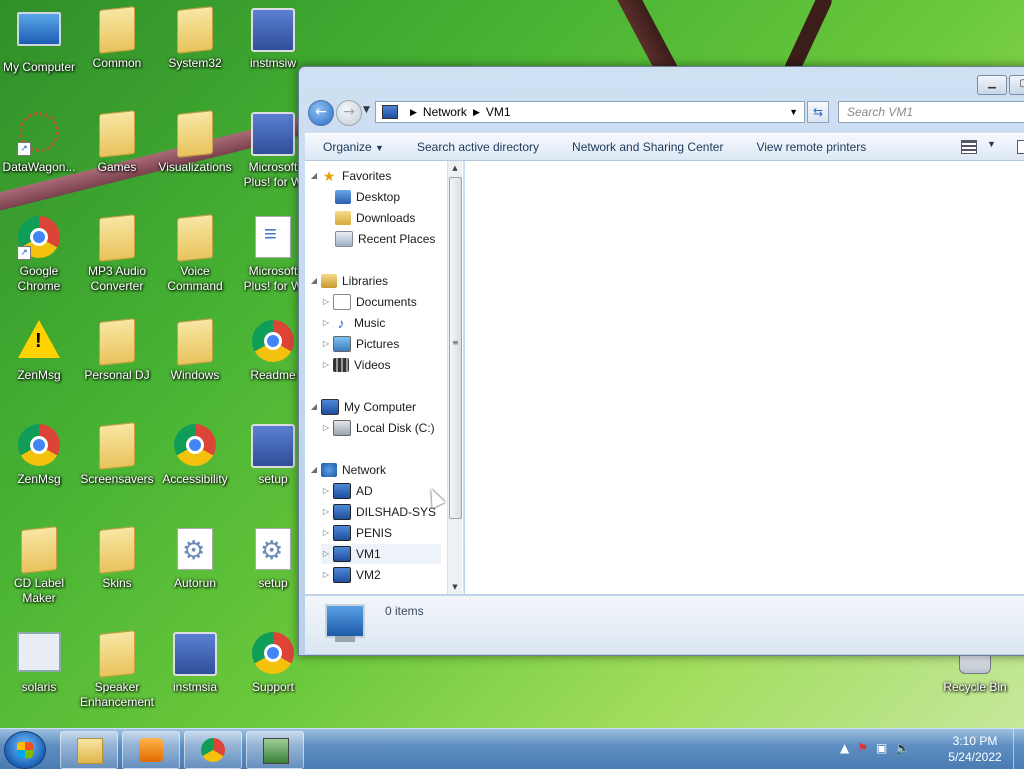 The width and height of the screenshot is (1024, 769). What do you see at coordinates (360, 344) in the screenshot?
I see `tree-pictures: ▷ Pictures` at bounding box center [360, 344].